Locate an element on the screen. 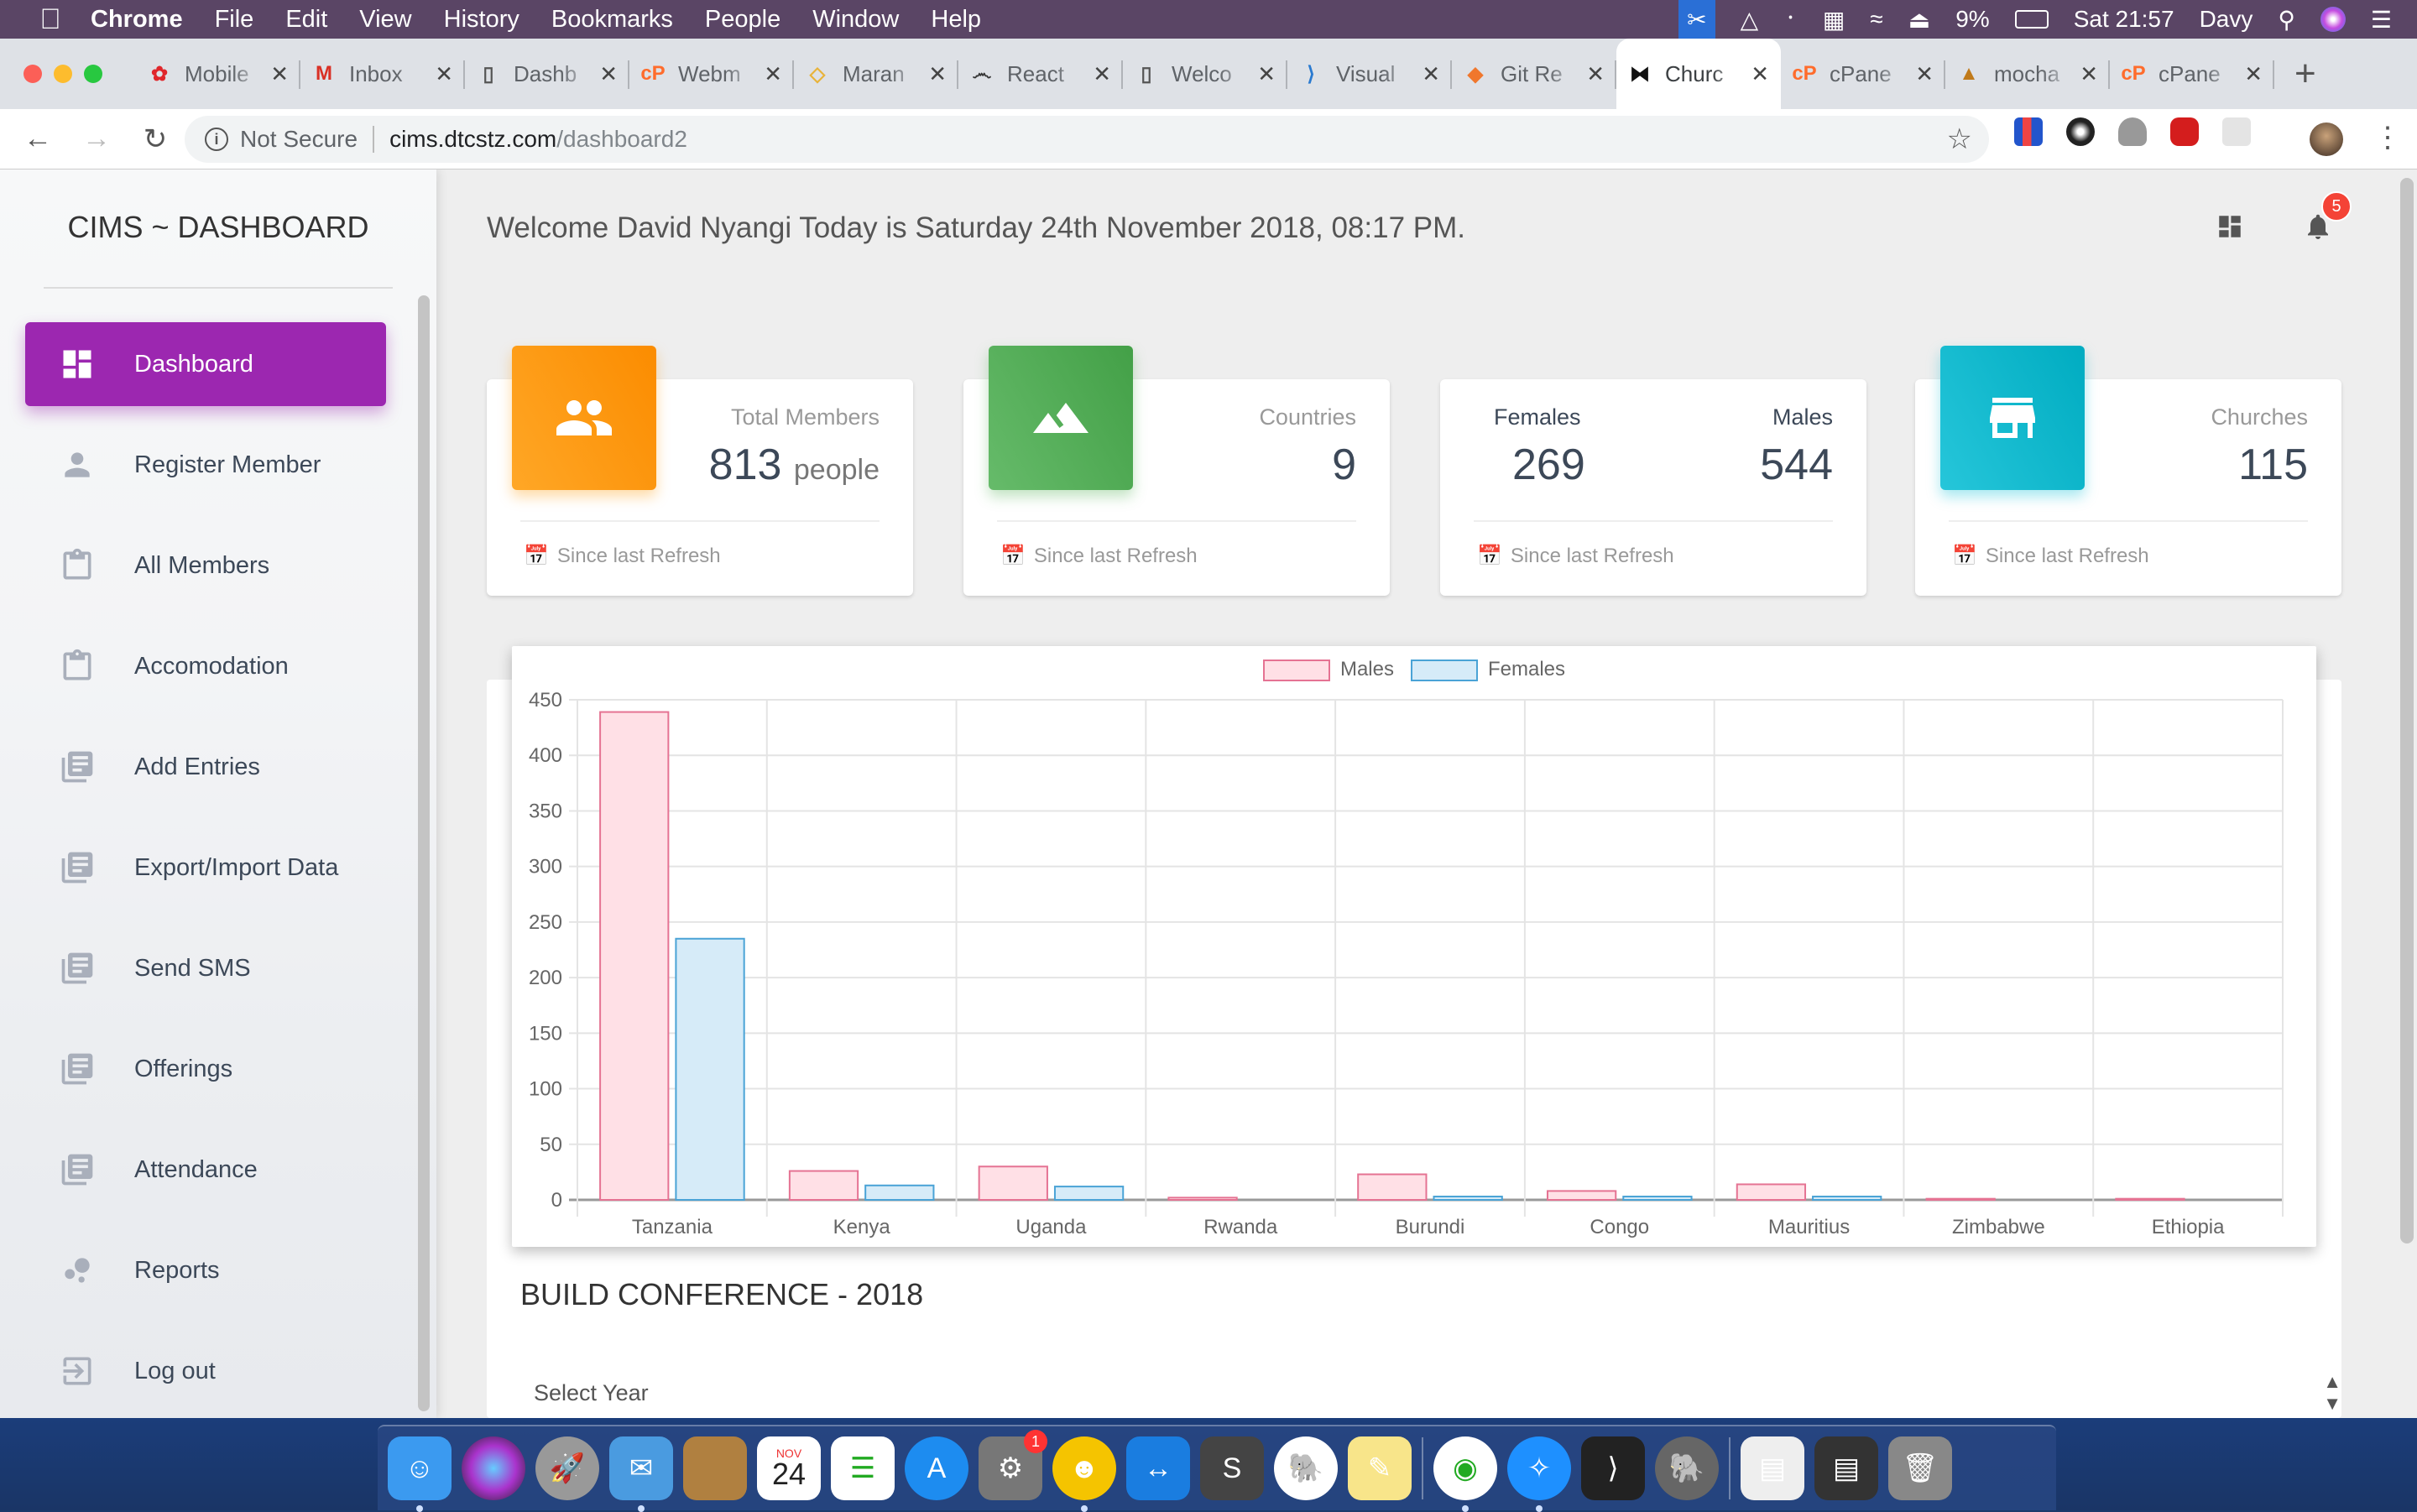  dashboard-toggle-button is located at coordinates (2230, 229).